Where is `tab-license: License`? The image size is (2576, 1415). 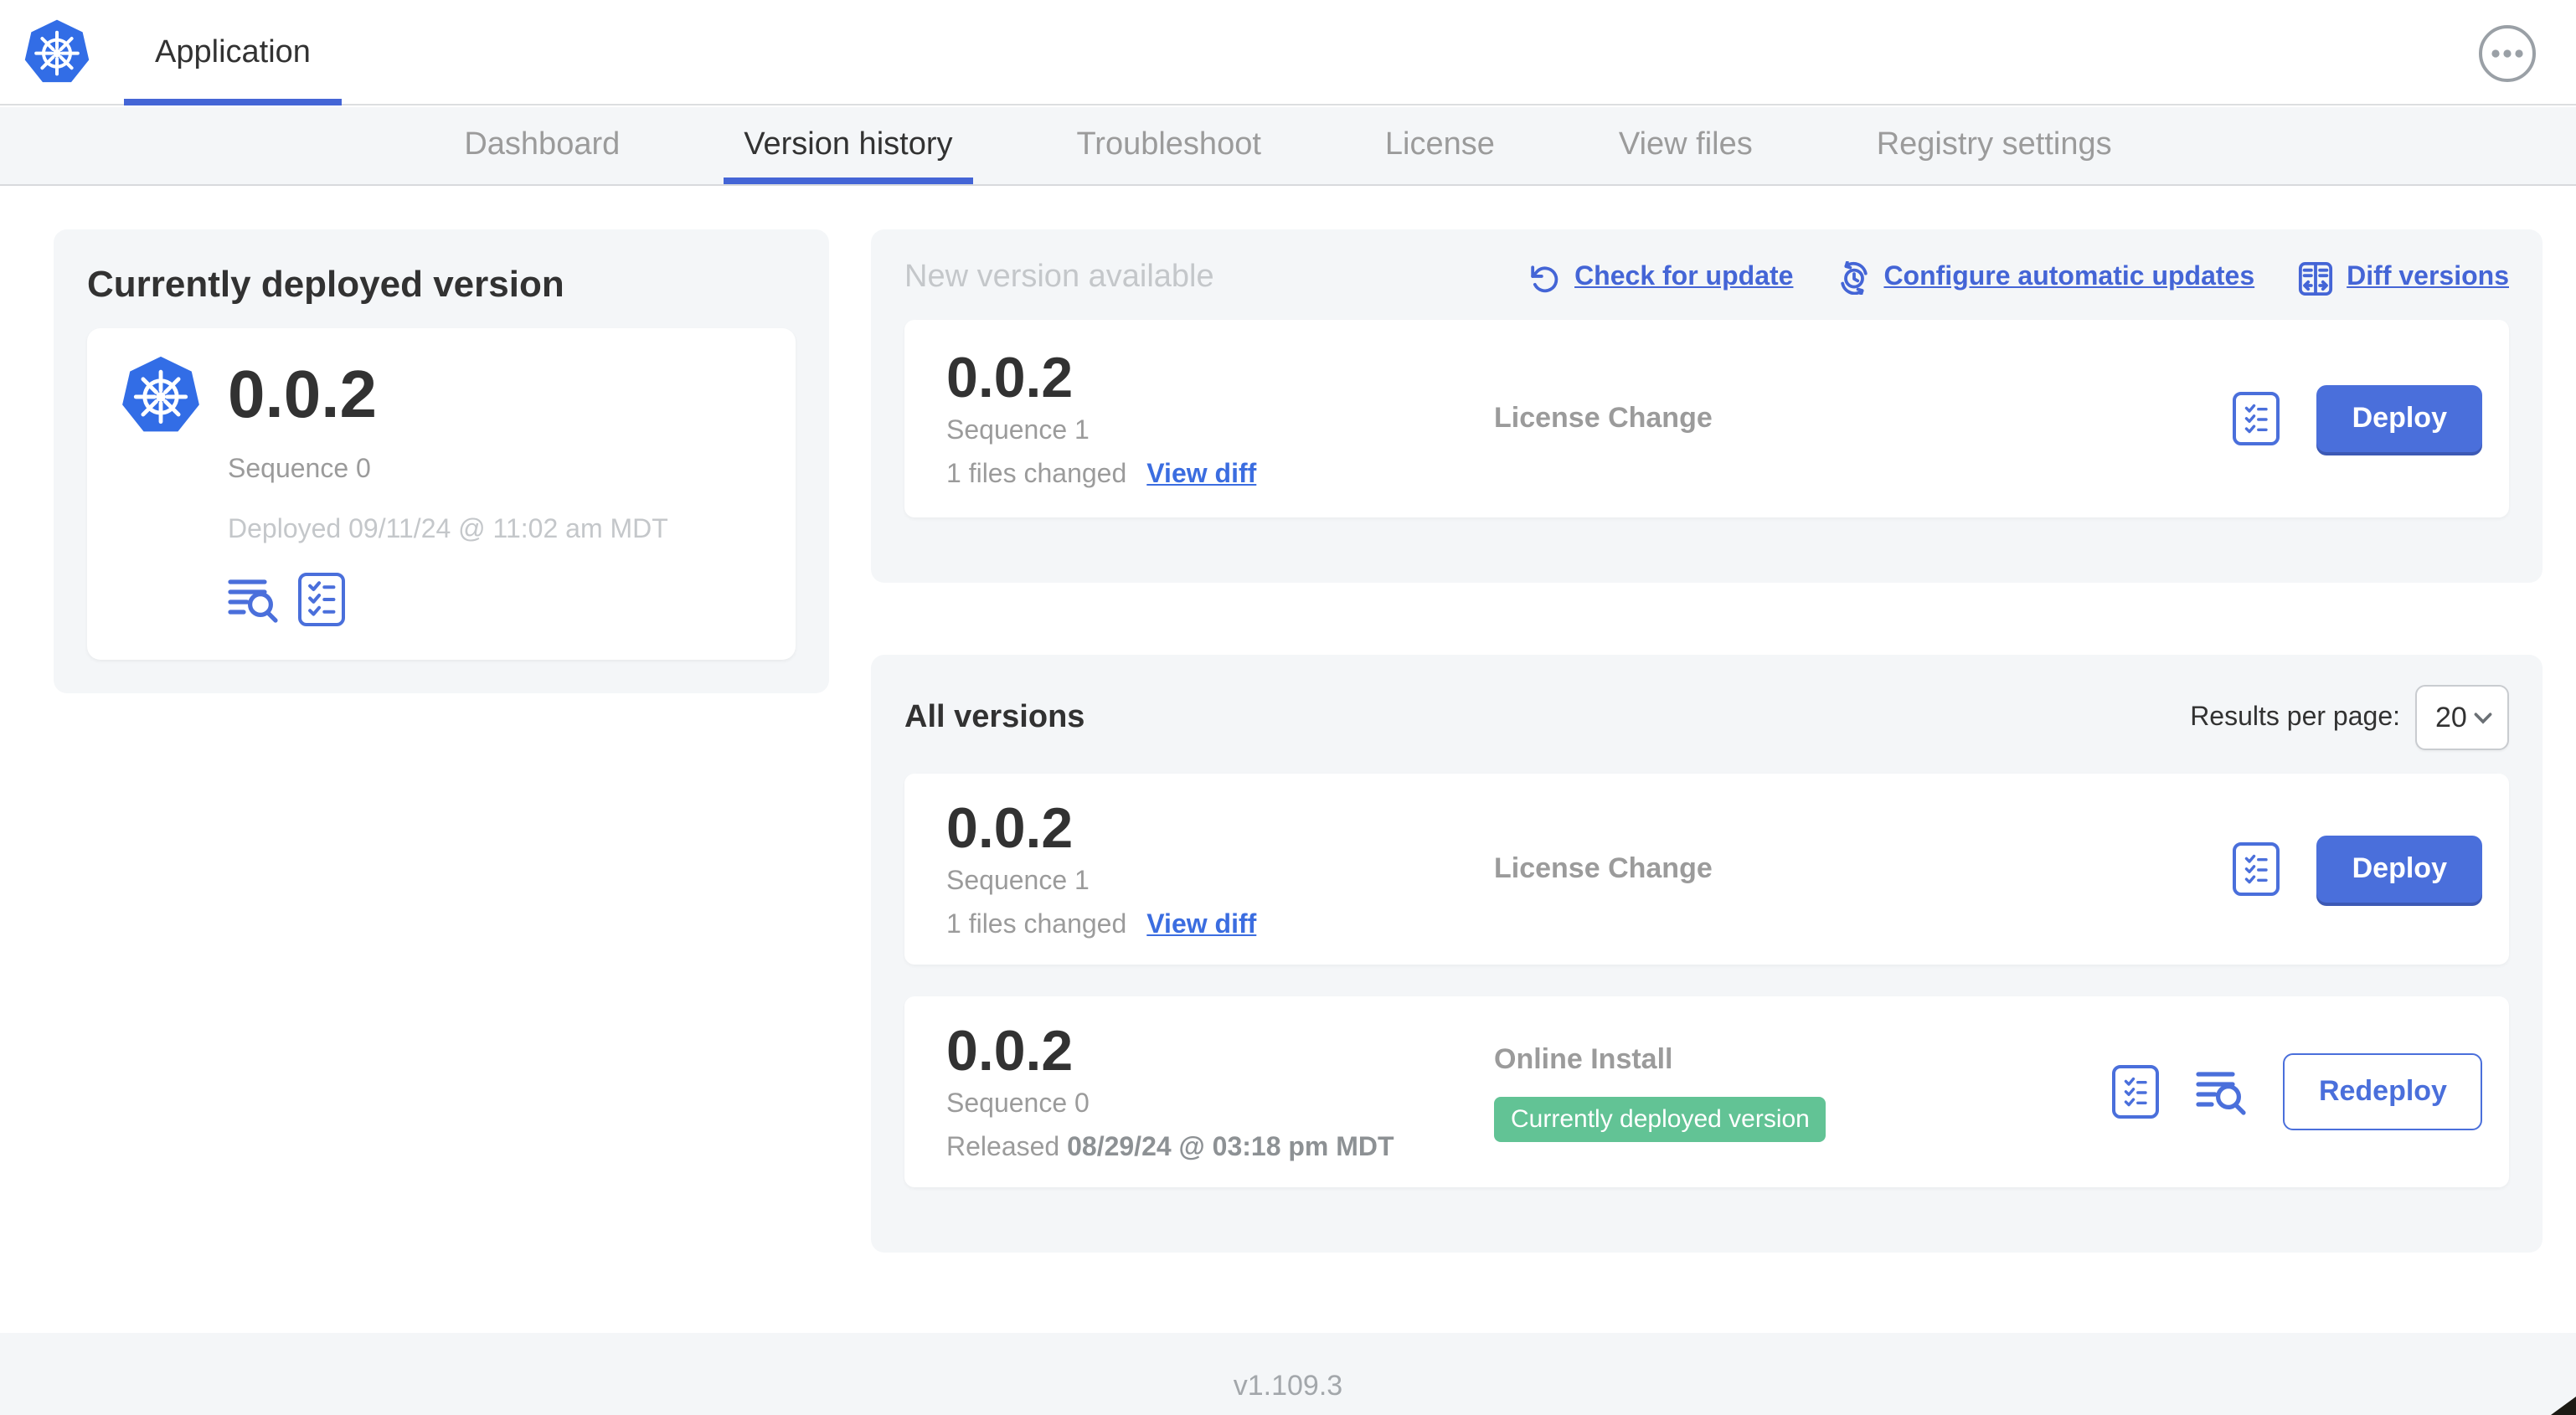 tab-license: License is located at coordinates (1440, 145).